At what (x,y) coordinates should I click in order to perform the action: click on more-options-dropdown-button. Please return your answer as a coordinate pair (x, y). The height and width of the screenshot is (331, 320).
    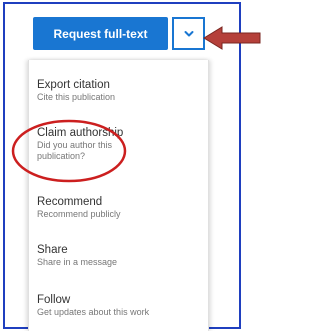
    Looking at the image, I should click on (188, 33).